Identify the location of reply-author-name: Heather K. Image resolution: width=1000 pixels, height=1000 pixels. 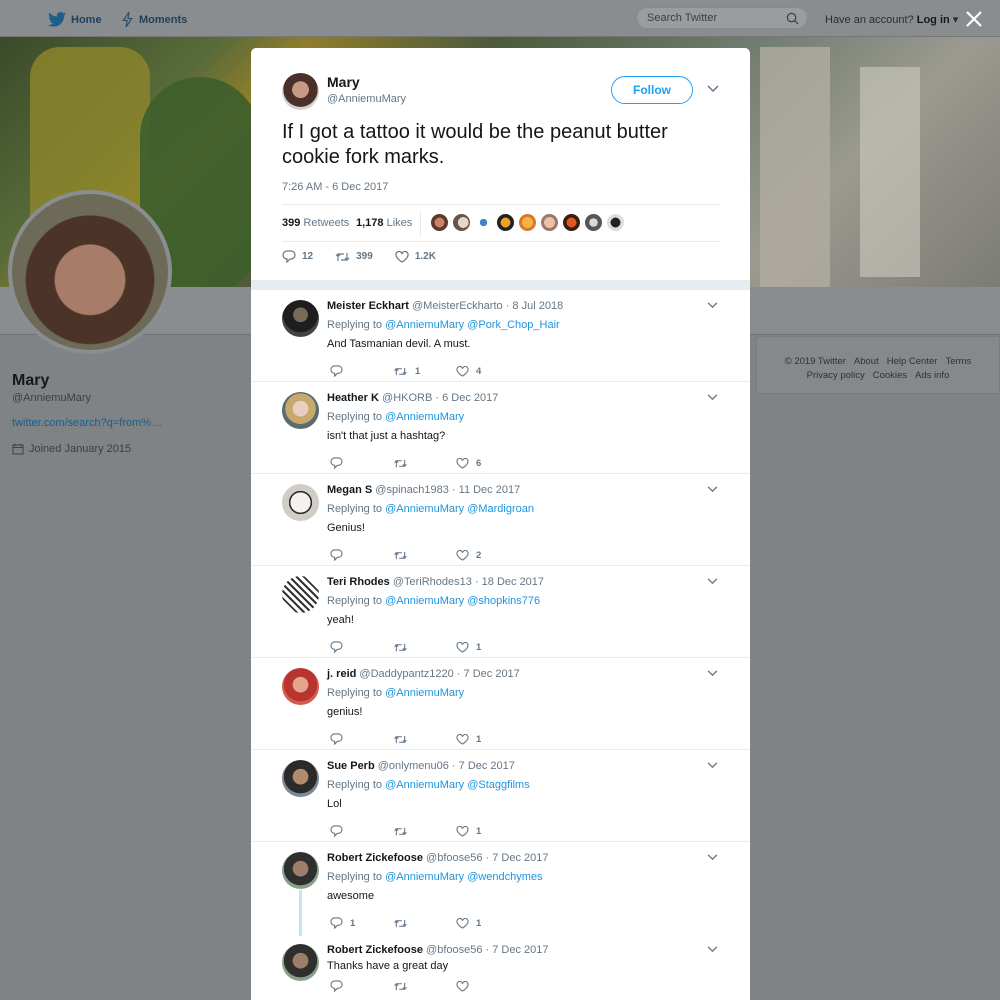
(353, 398).